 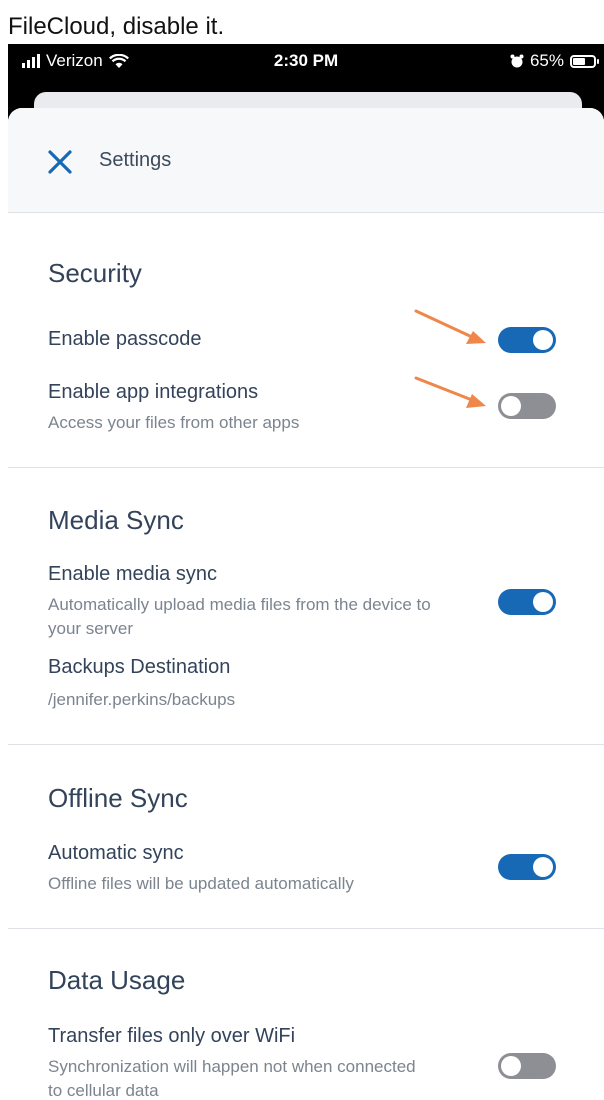 I want to click on wifi-only-toggle, so click(x=527, y=1066).